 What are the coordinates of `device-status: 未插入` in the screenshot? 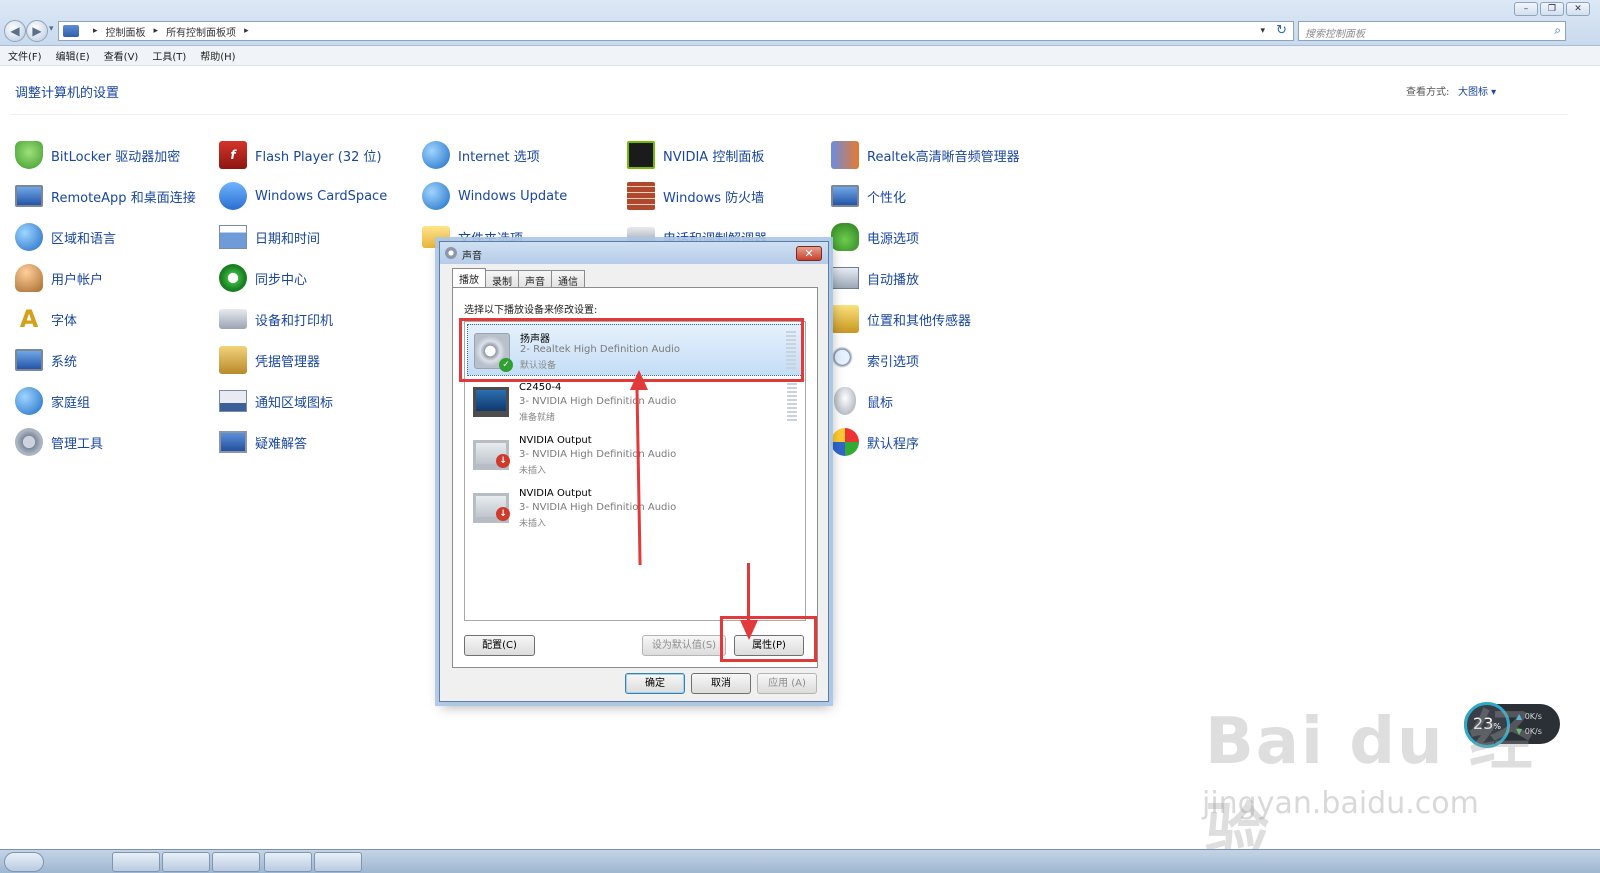 It's located at (533, 471).